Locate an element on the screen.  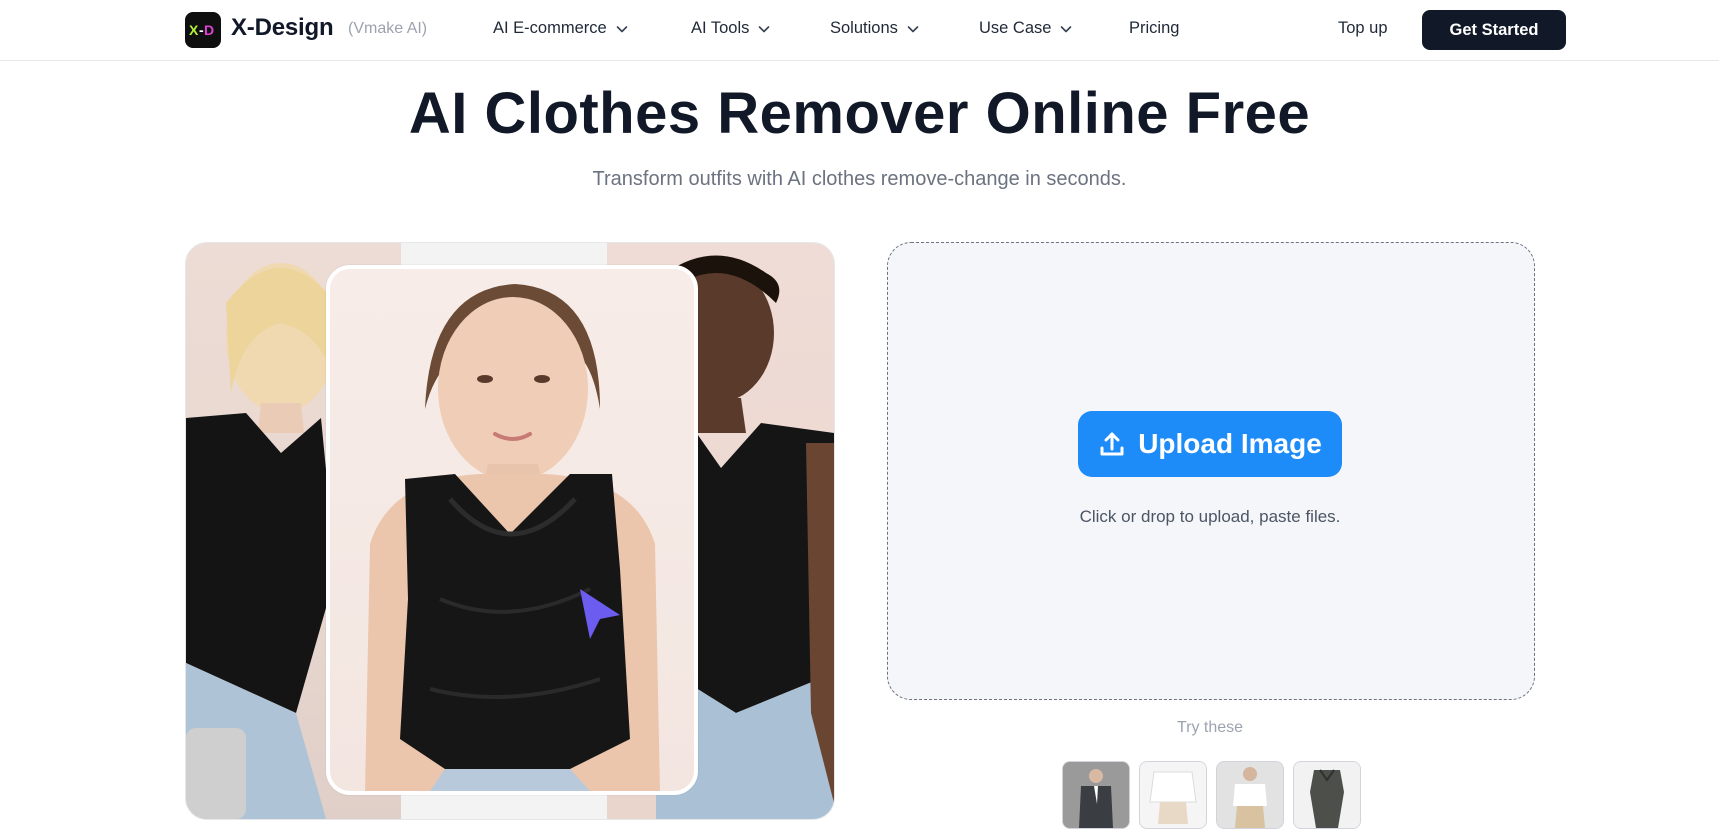
nav-item-label: AI E-commerce is located at coordinates (550, 28).